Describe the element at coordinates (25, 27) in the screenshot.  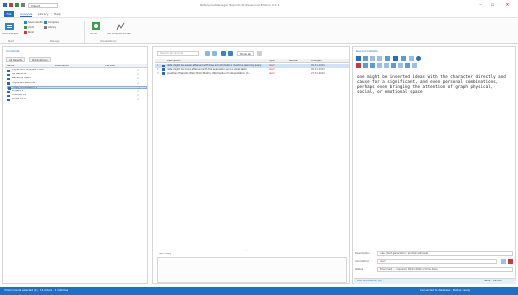
I see `undo-icon` at that location.